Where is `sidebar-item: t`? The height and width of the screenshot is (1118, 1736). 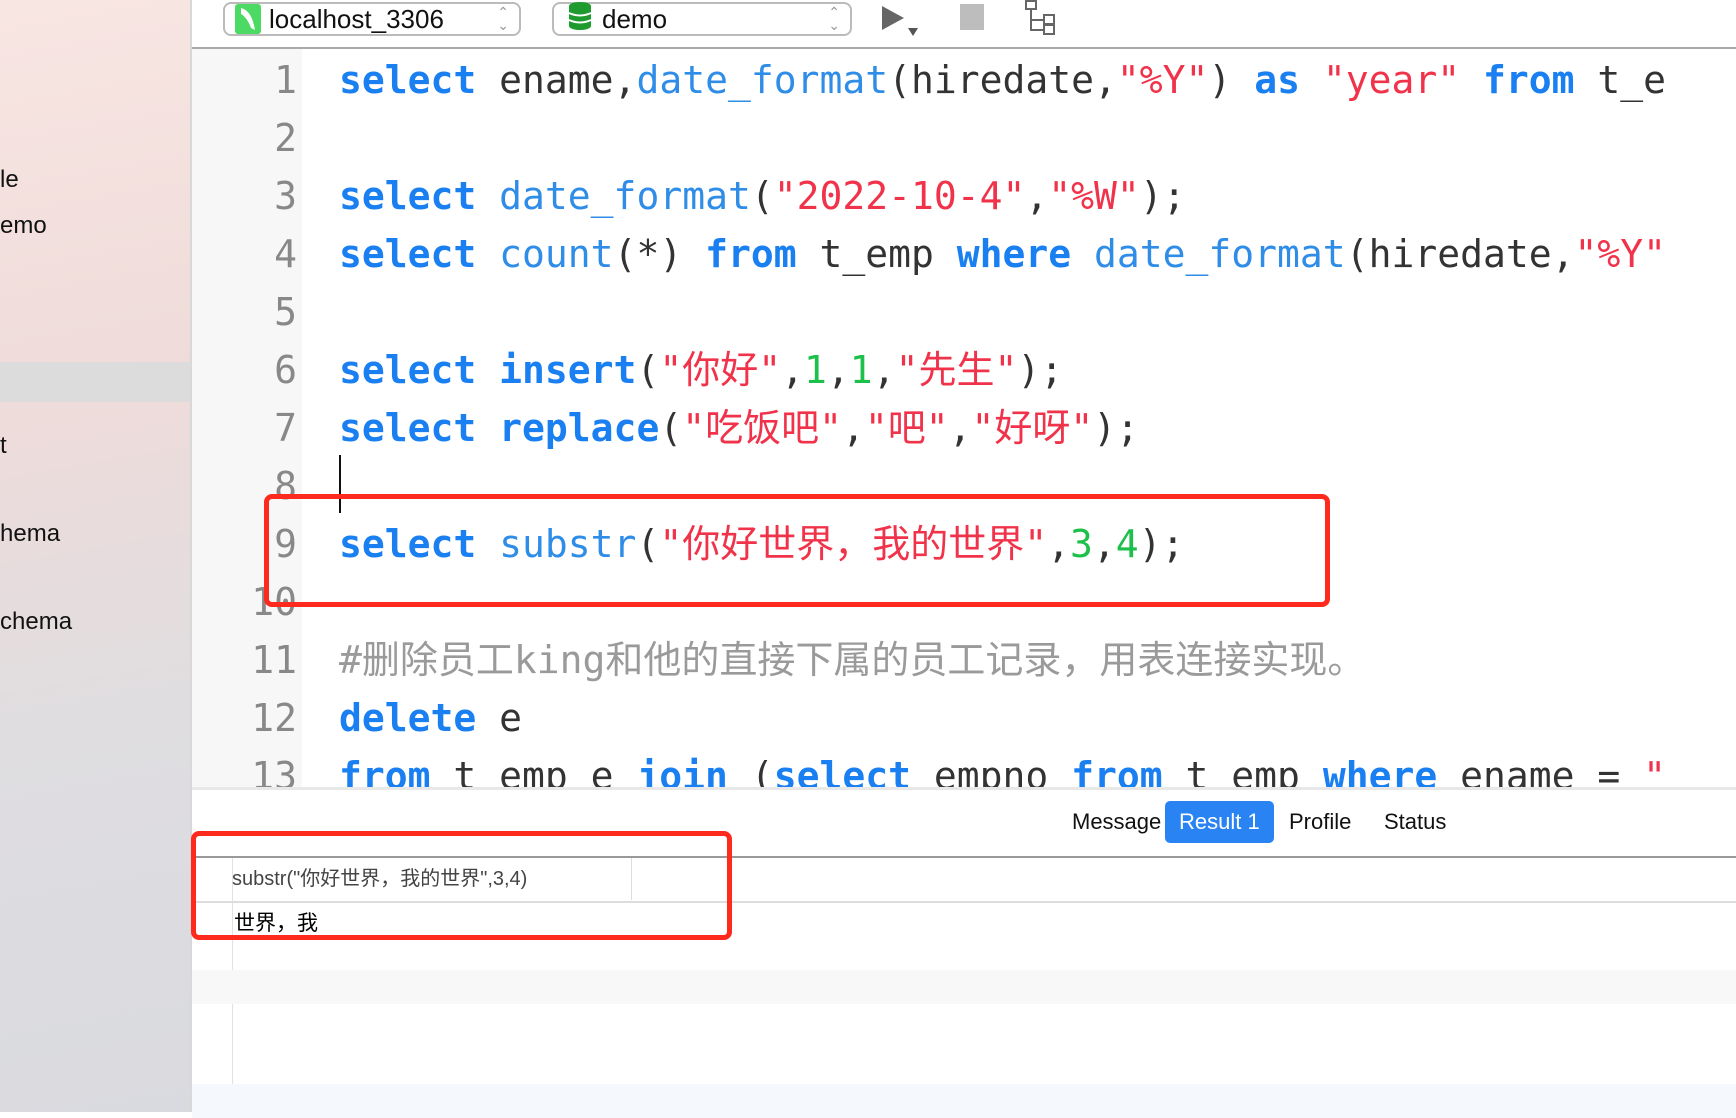
sidebar-item: t is located at coordinates (3, 446).